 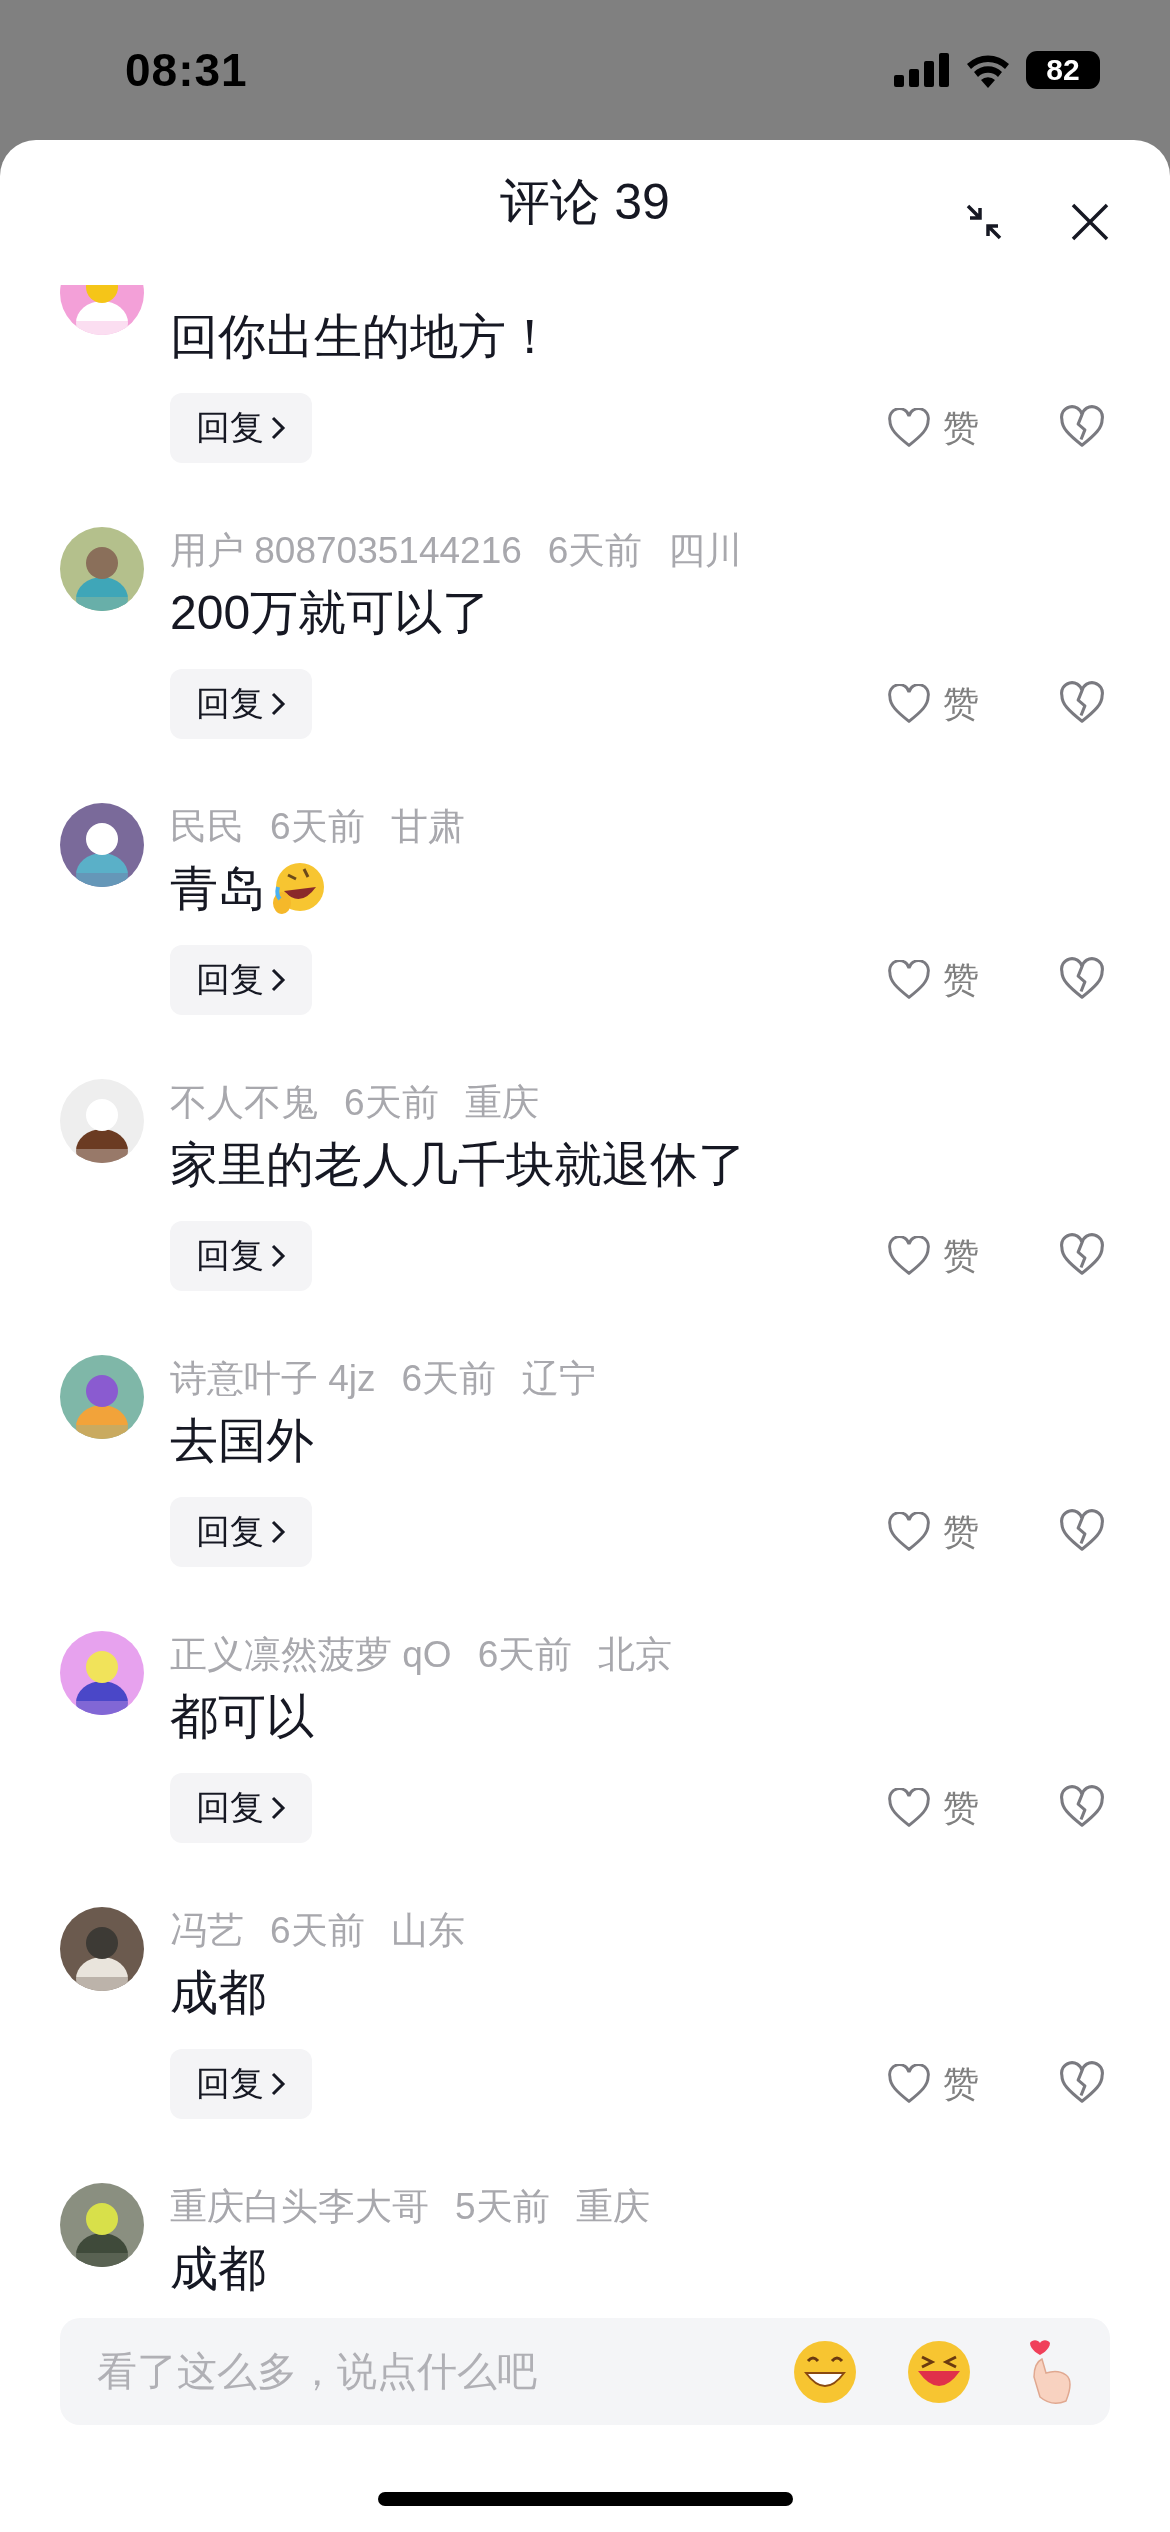 I want to click on comment-location: 辽宁, so click(x=559, y=1379).